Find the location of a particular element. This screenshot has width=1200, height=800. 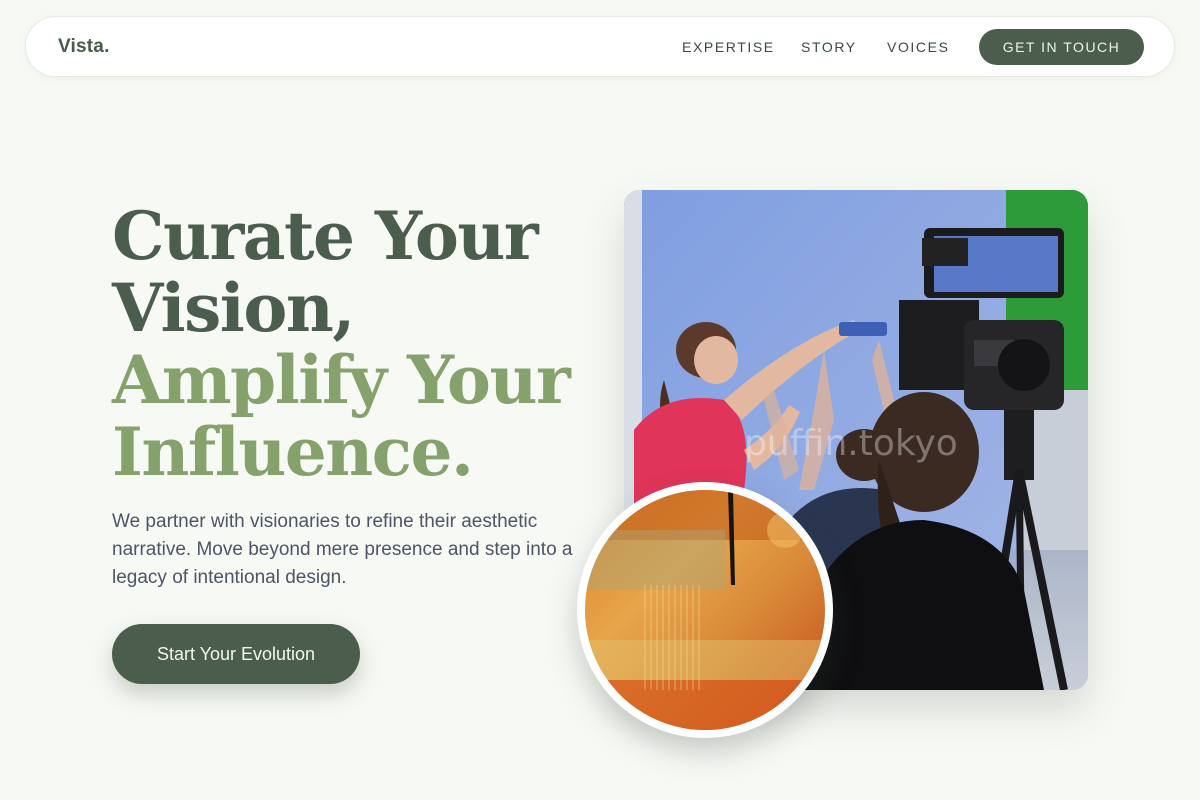

brand-logo: Vista. is located at coordinates (84, 47).